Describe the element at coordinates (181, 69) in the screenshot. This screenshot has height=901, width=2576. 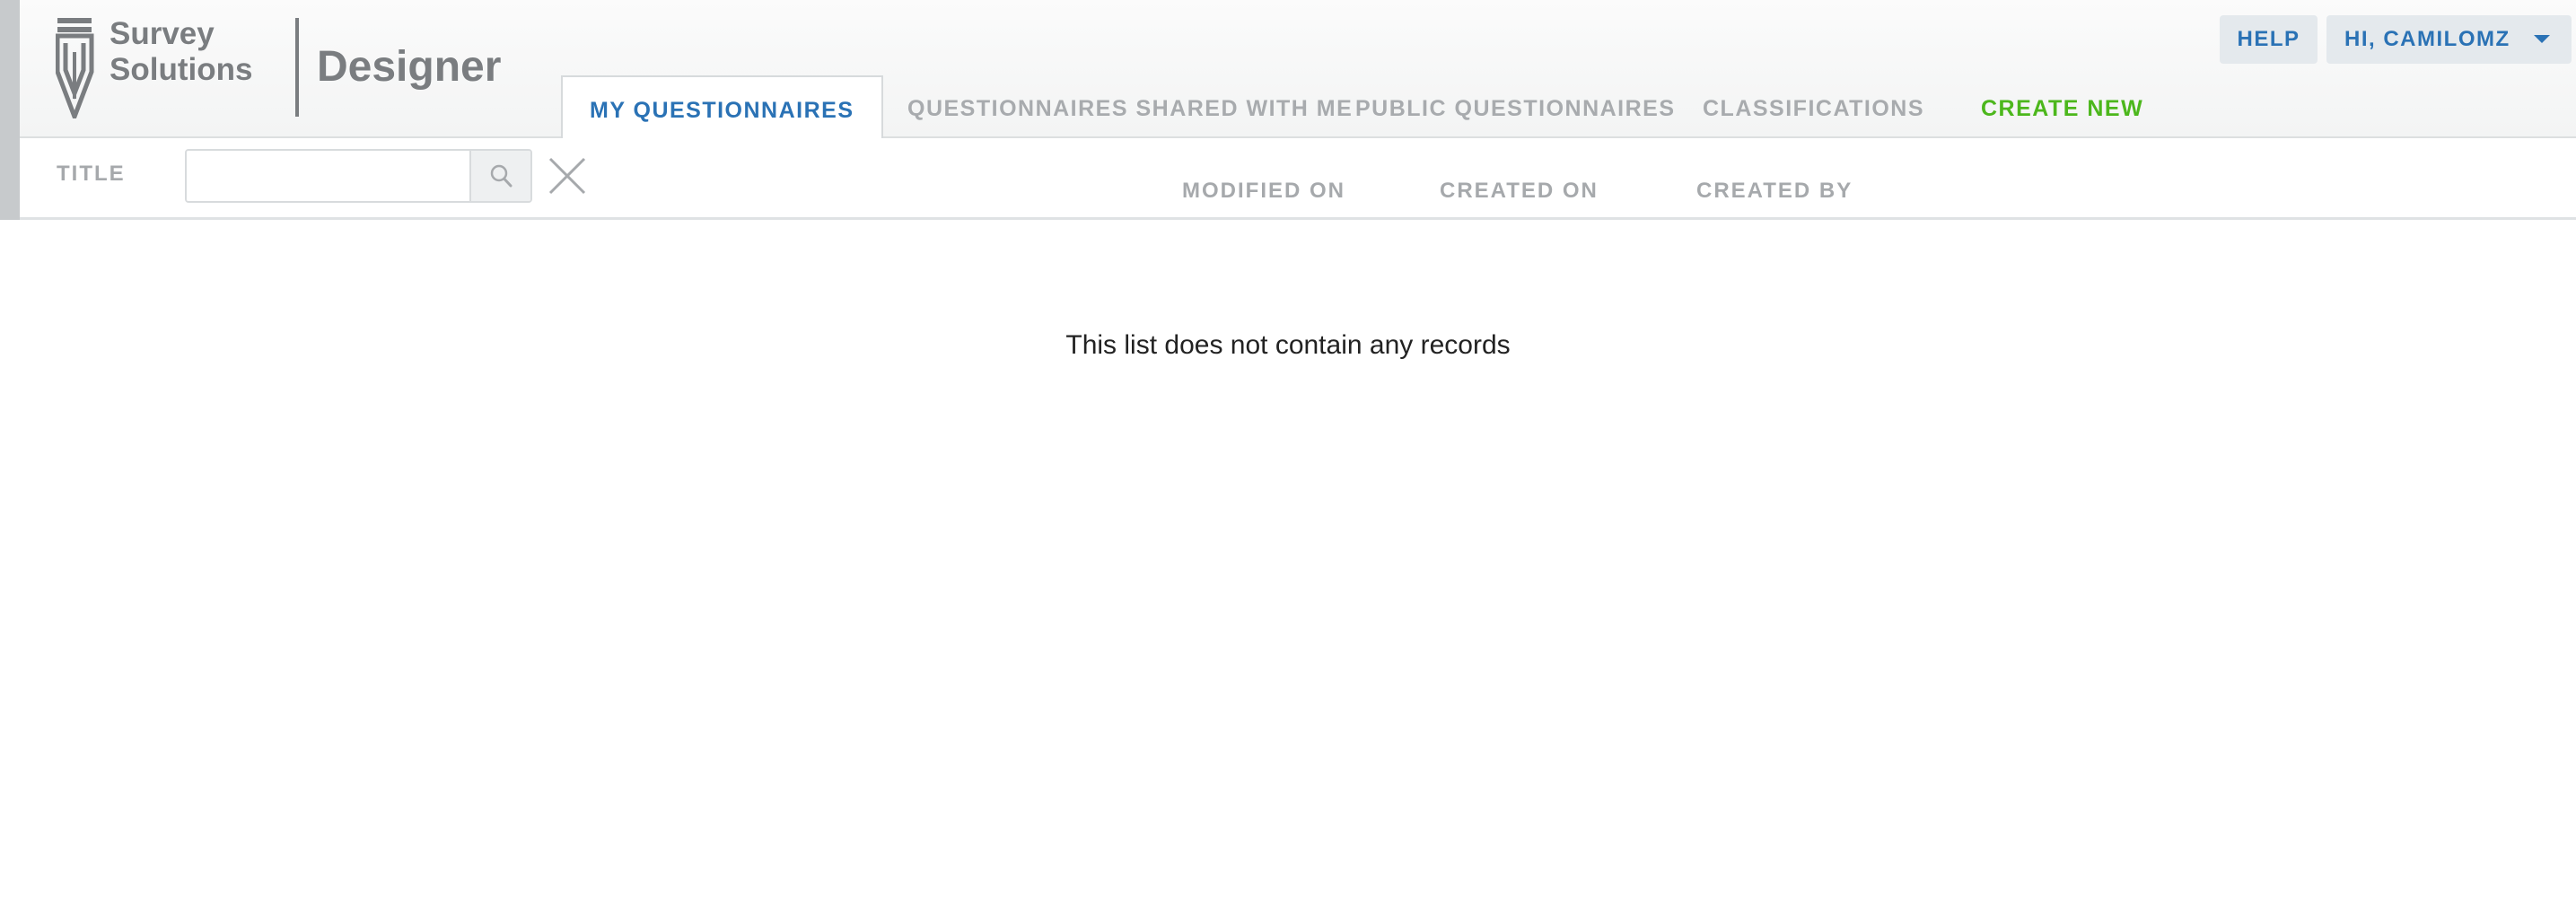
I see `brand-line-2: Solutions` at that location.